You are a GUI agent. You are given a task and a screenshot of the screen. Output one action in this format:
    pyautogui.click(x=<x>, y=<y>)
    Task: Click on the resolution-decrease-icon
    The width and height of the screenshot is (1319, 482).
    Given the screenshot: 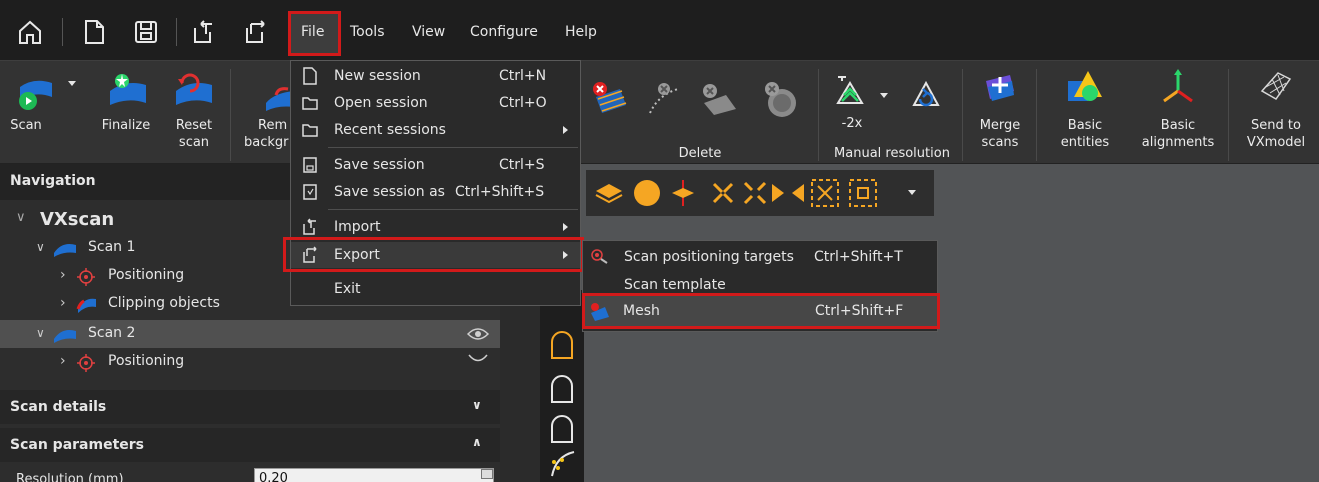 What is the action you would take?
    pyautogui.click(x=850, y=91)
    